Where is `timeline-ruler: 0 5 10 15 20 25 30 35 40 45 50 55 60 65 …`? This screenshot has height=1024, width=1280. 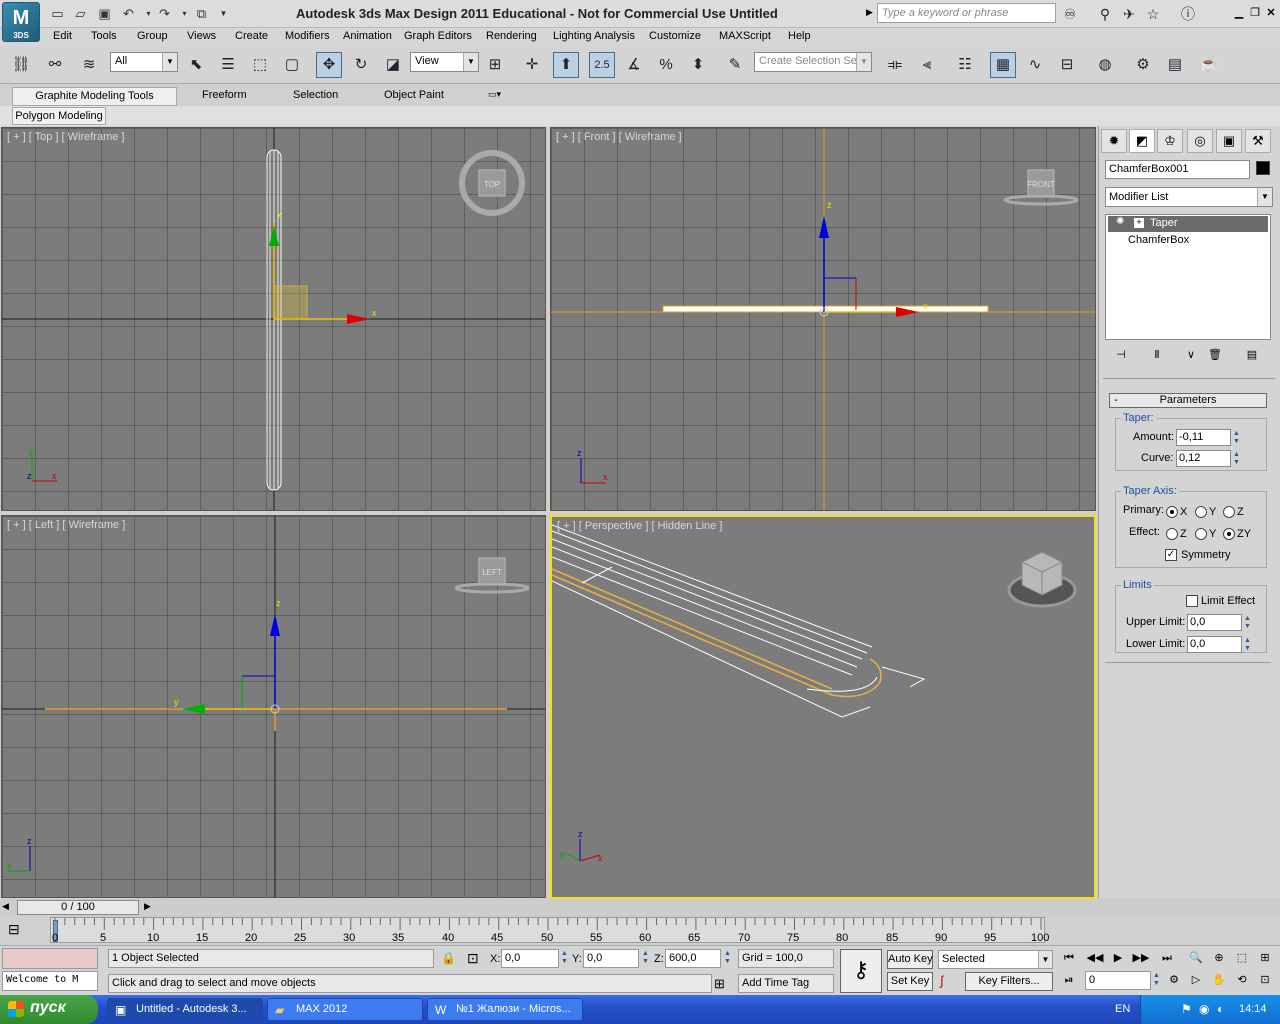 timeline-ruler: 0 5 10 15 20 25 30 35 40 45 50 55 60 65 … is located at coordinates (549, 930).